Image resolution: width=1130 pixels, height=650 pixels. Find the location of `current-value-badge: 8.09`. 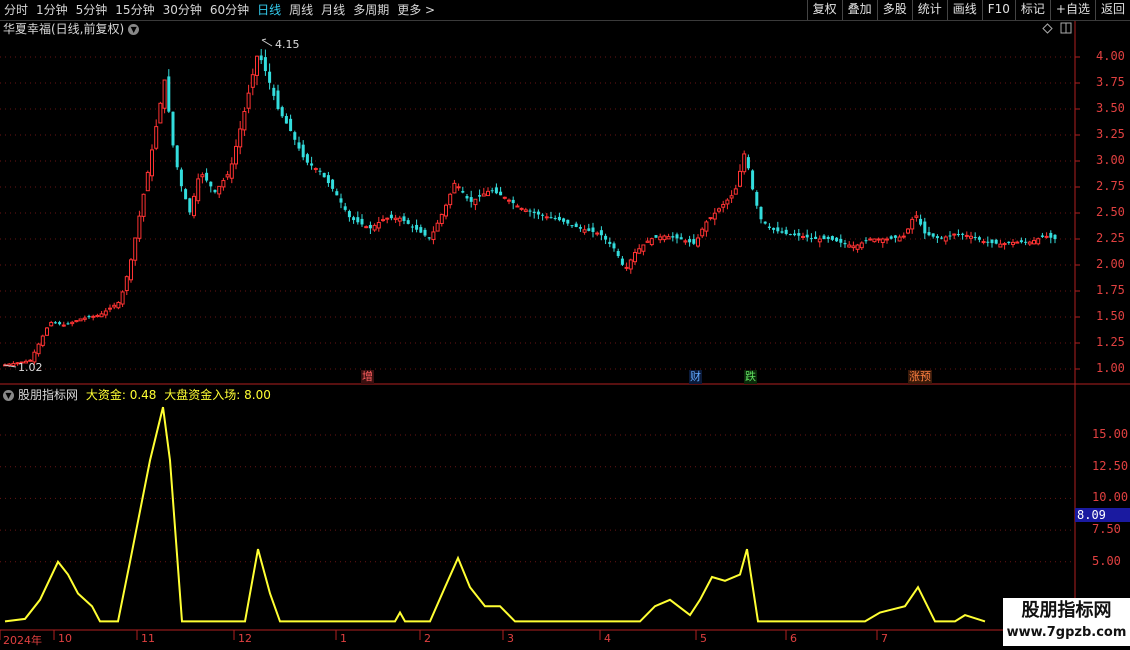

current-value-badge: 8.09 is located at coordinates (1102, 515).